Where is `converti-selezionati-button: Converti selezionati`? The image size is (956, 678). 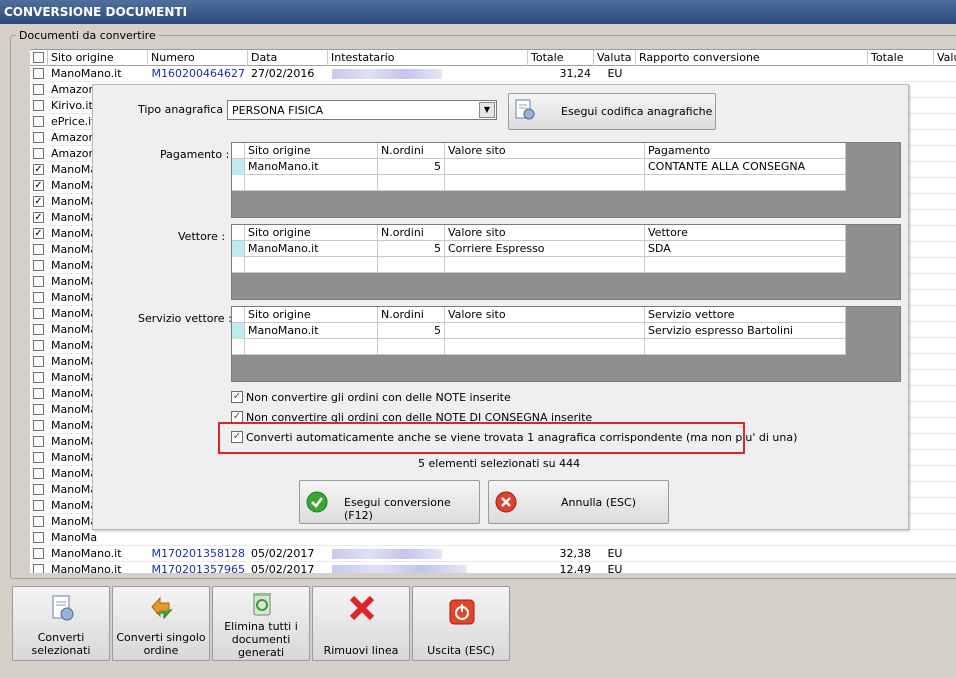 converti-selezionati-button: Converti selezionati is located at coordinates (61, 623).